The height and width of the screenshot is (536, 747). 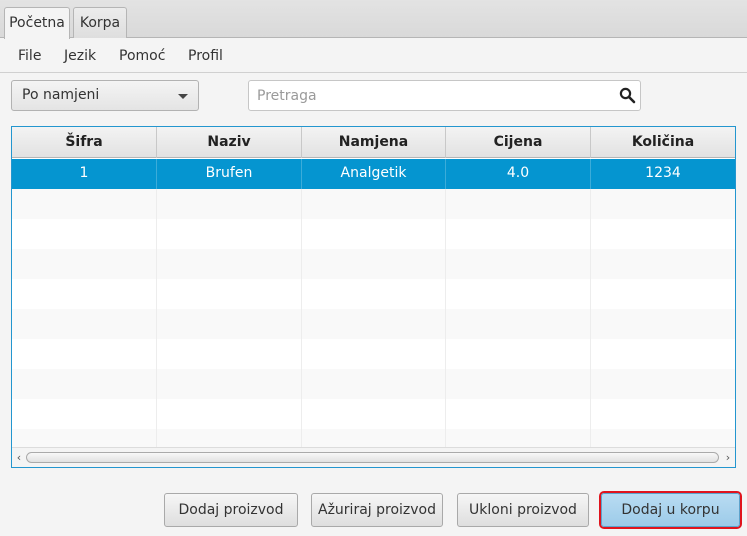 What do you see at coordinates (429, 95) in the screenshot?
I see `search-input` at bounding box center [429, 95].